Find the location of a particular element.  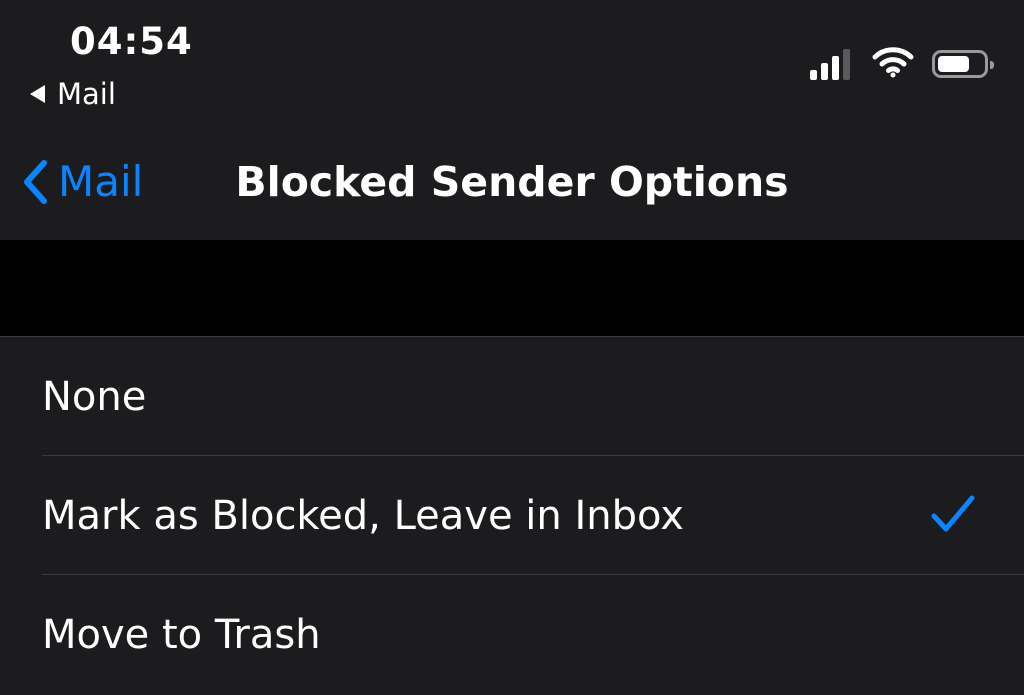

back-triangle-icon is located at coordinates (37, 94).